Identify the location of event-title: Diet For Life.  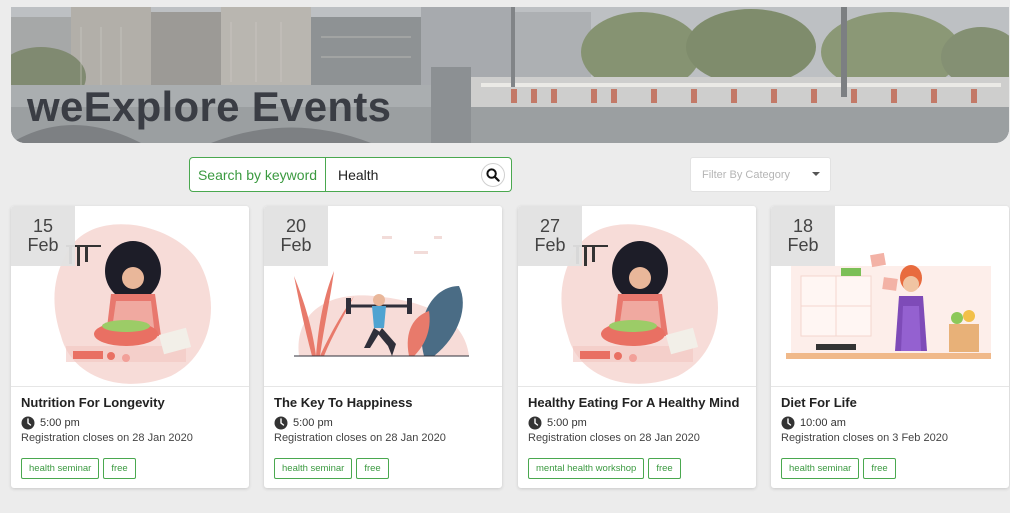
(819, 402).